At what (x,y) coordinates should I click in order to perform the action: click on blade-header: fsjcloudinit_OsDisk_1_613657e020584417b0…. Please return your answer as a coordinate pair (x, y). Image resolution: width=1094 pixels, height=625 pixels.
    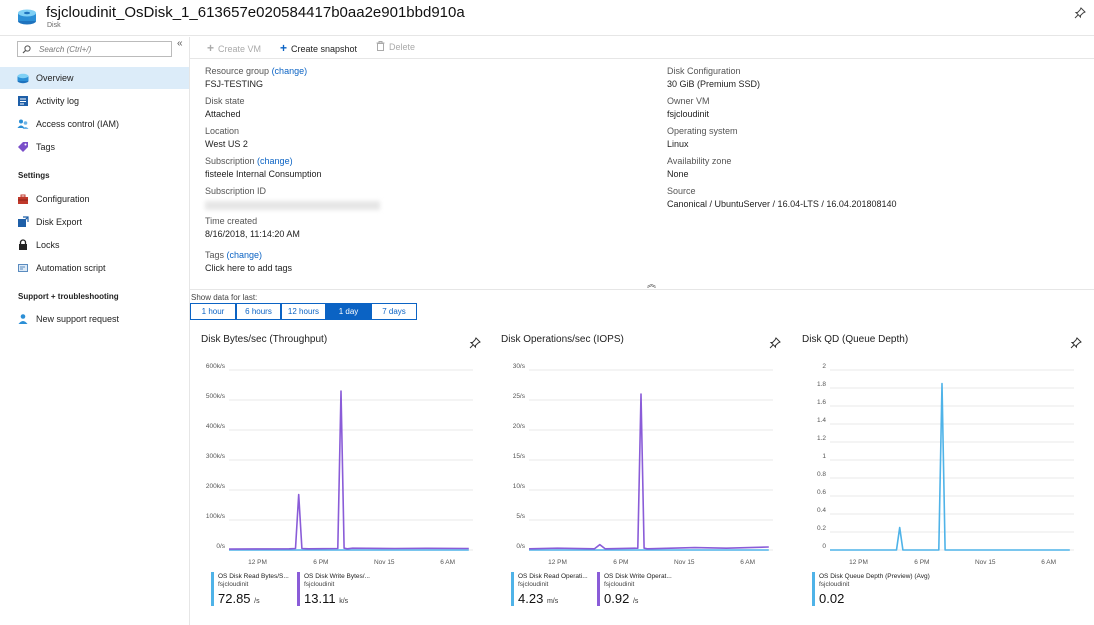
    Looking at the image, I should click on (547, 18).